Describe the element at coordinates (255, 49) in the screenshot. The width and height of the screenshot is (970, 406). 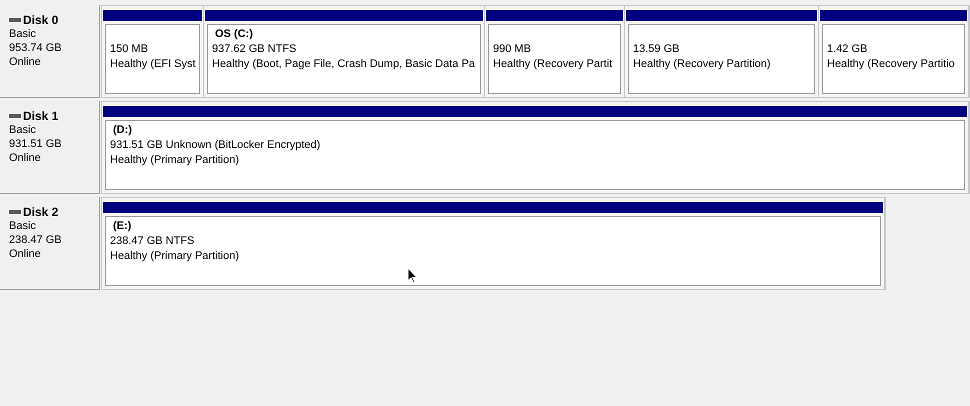
I see `partition-size: 937.62 GB NTFS` at that location.